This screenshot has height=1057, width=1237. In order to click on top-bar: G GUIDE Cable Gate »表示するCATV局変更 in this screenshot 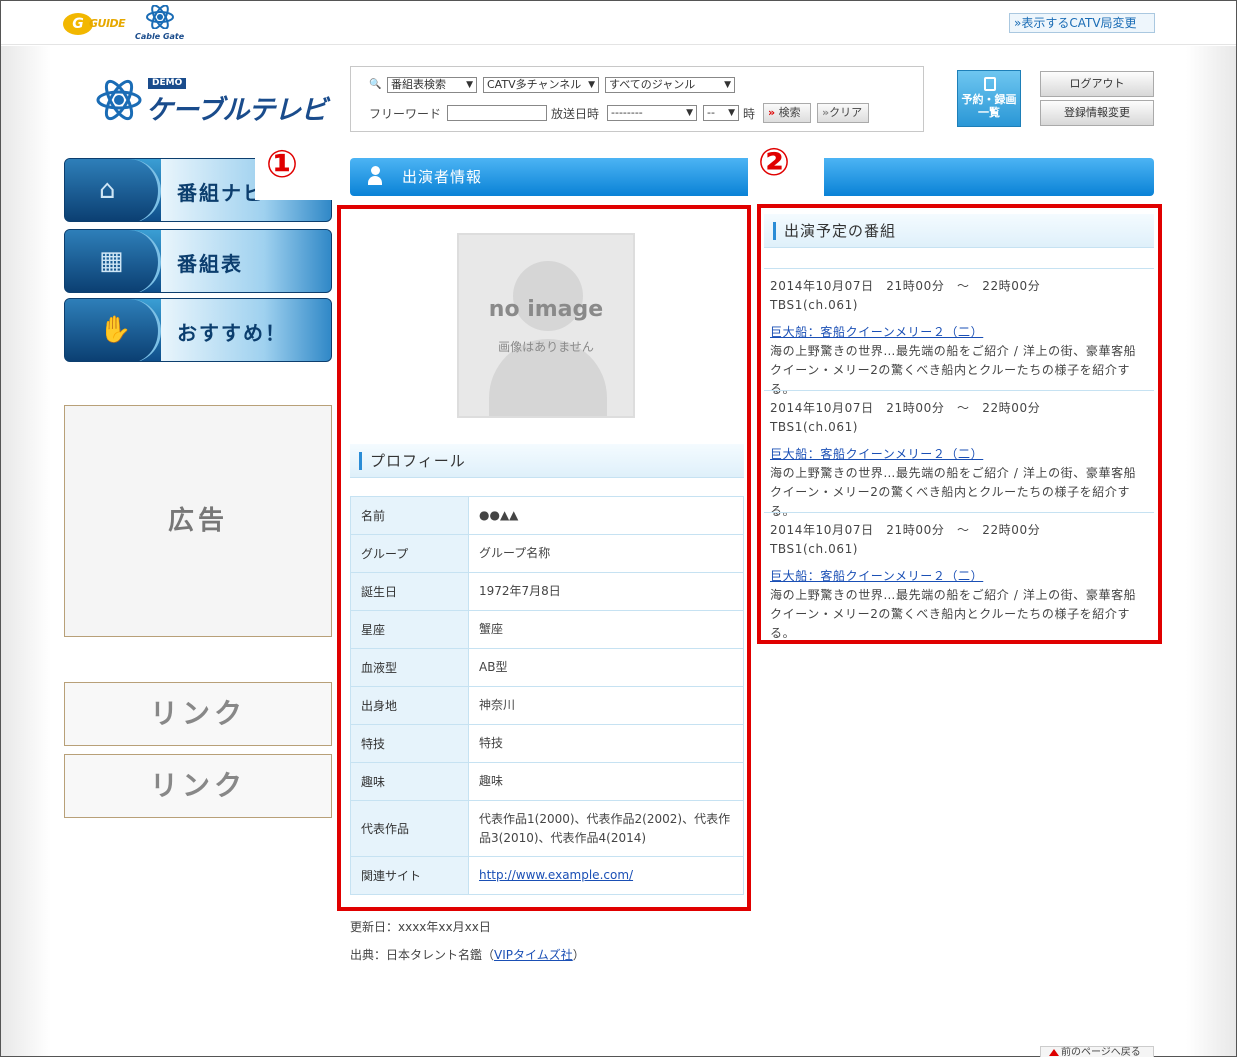, I will do `click(618, 23)`.